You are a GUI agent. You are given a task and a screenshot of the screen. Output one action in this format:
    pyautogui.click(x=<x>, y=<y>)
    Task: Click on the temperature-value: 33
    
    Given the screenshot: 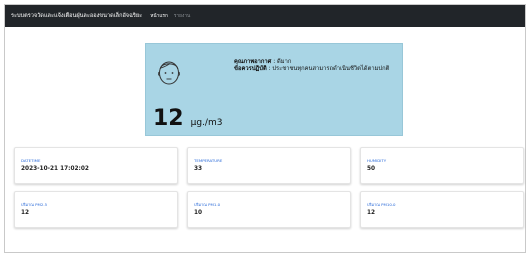 What is the action you would take?
    pyautogui.click(x=198, y=169)
    